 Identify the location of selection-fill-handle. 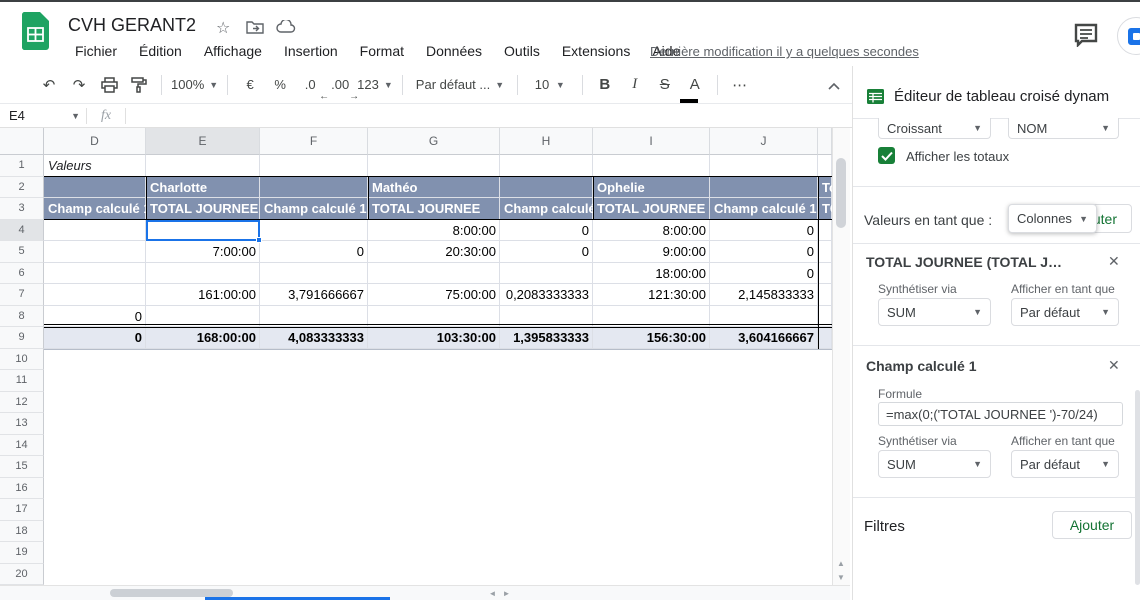
(259, 240).